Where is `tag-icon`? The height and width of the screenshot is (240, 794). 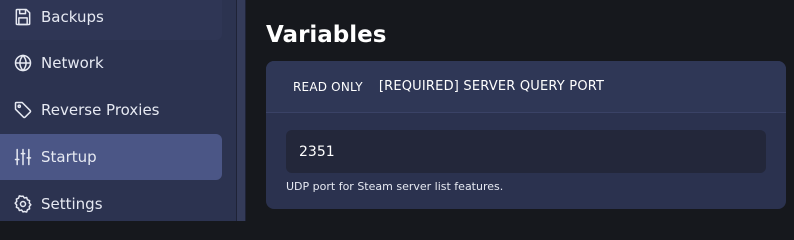 tag-icon is located at coordinates (23, 110).